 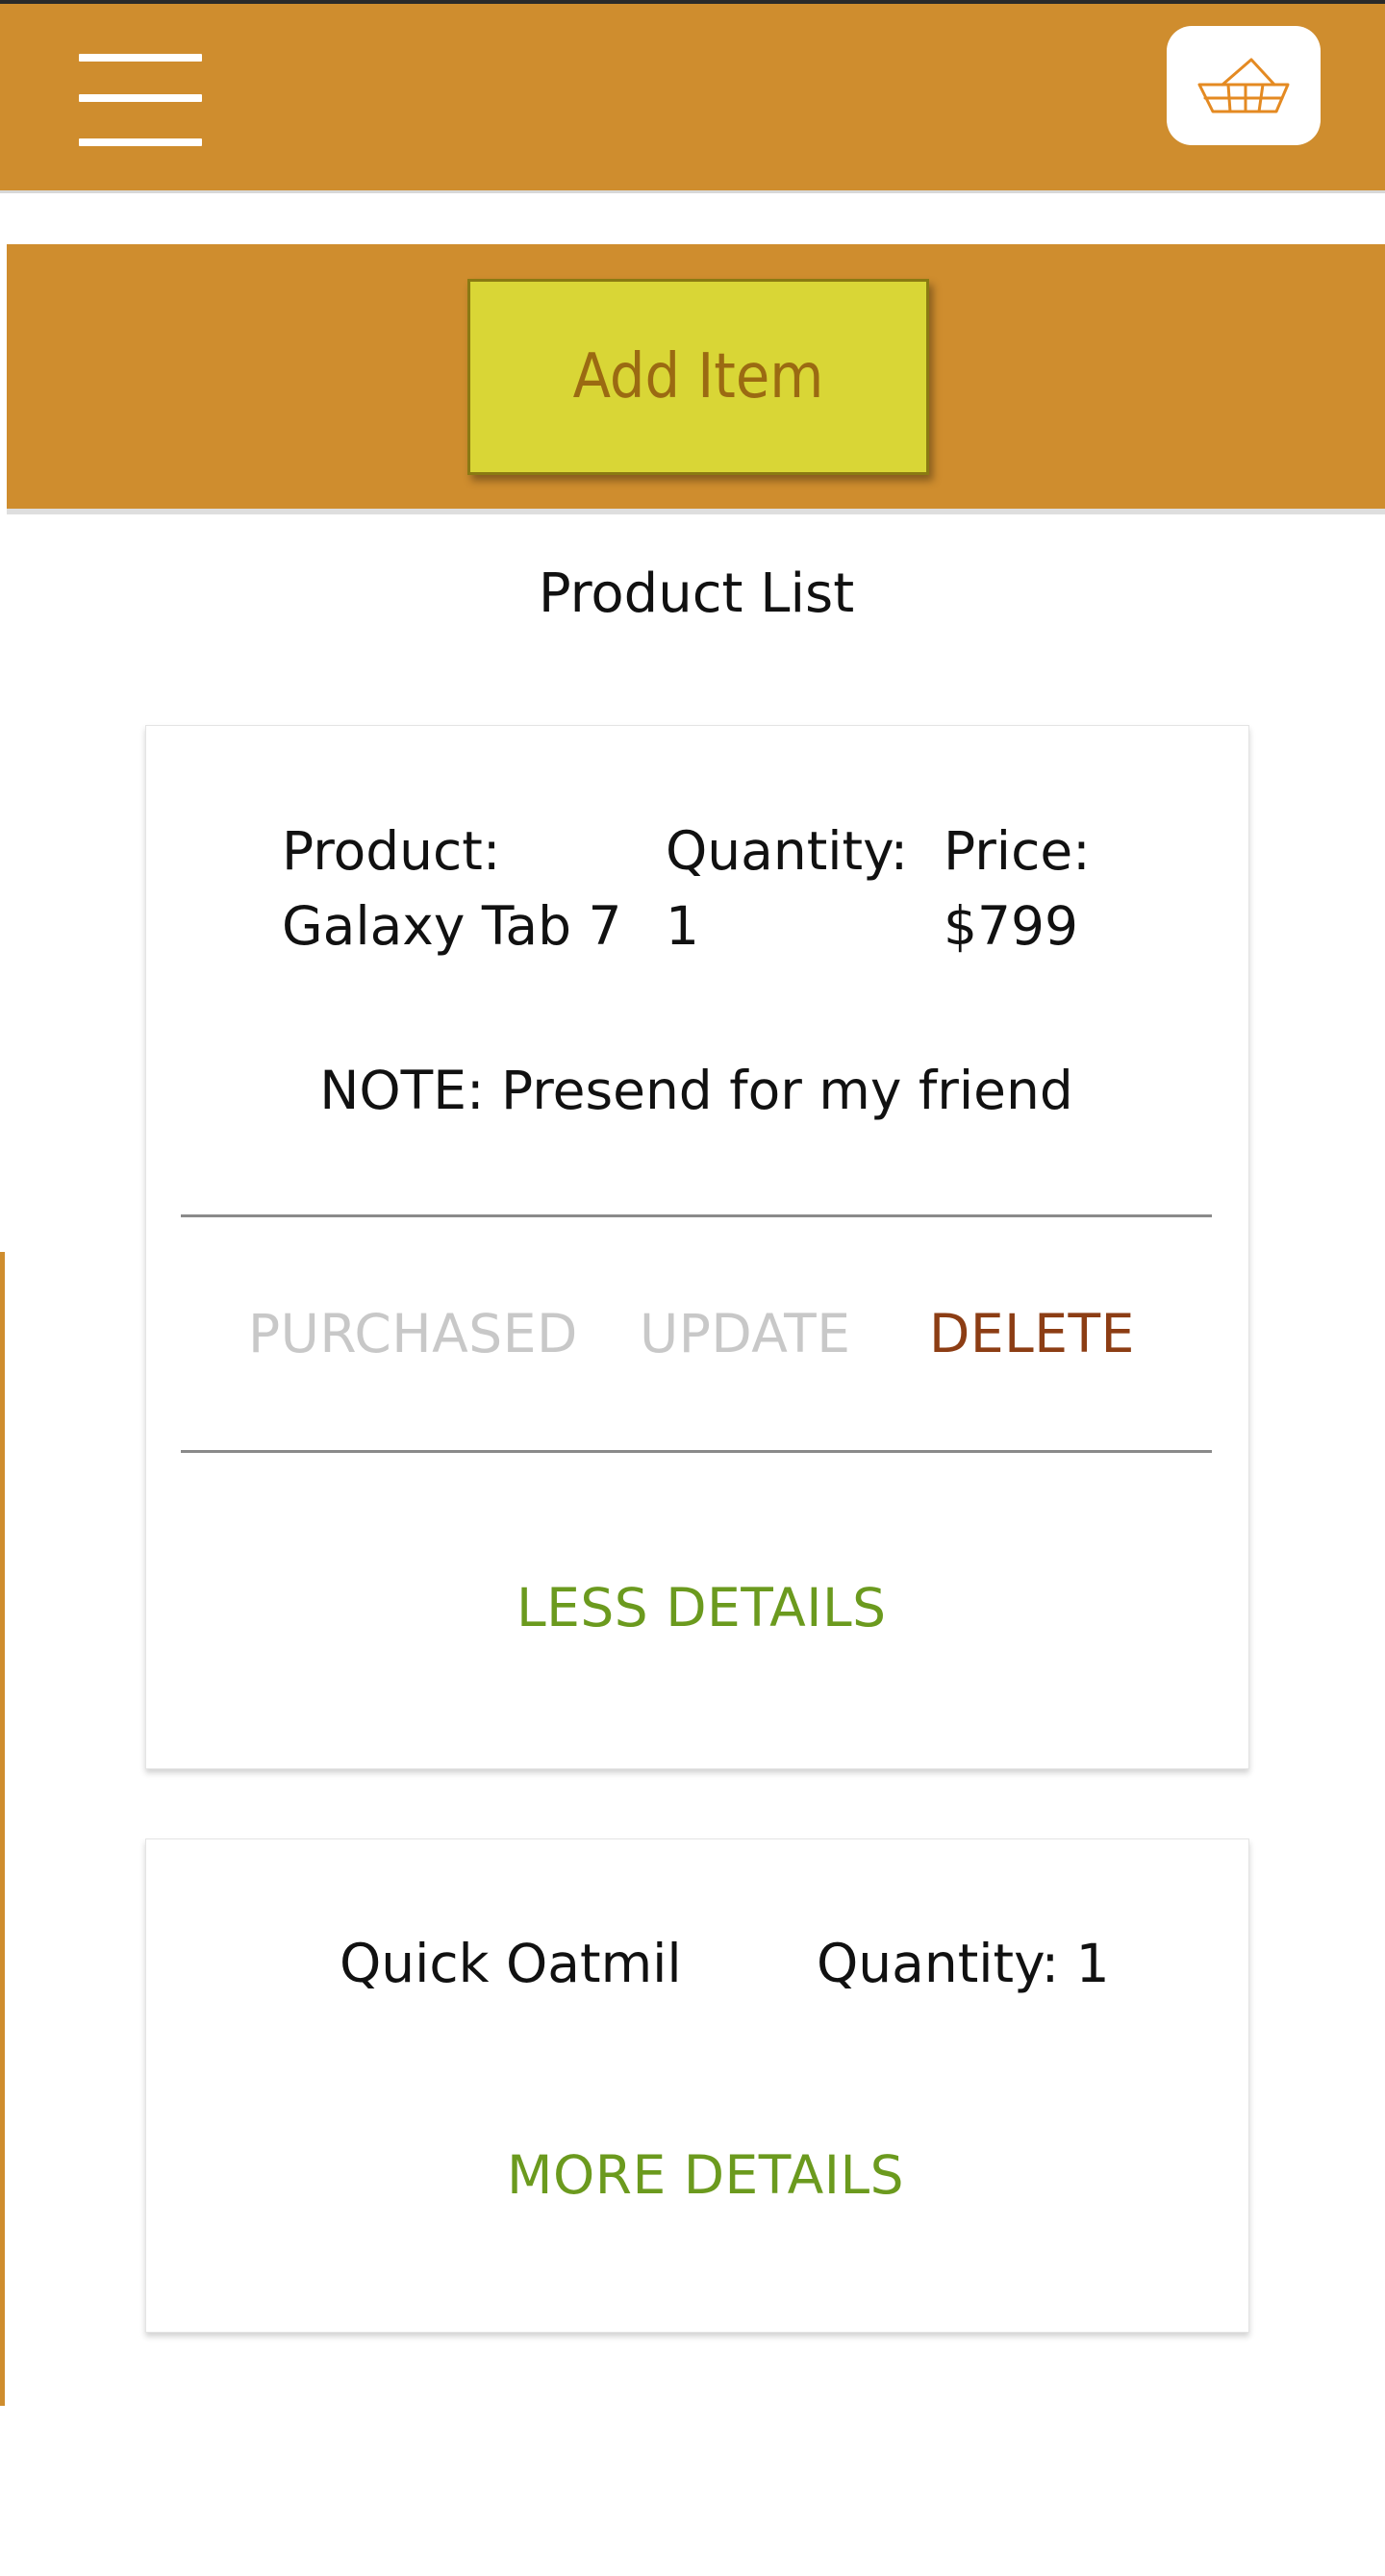 What do you see at coordinates (696, 511) in the screenshot?
I see `banner-shadow` at bounding box center [696, 511].